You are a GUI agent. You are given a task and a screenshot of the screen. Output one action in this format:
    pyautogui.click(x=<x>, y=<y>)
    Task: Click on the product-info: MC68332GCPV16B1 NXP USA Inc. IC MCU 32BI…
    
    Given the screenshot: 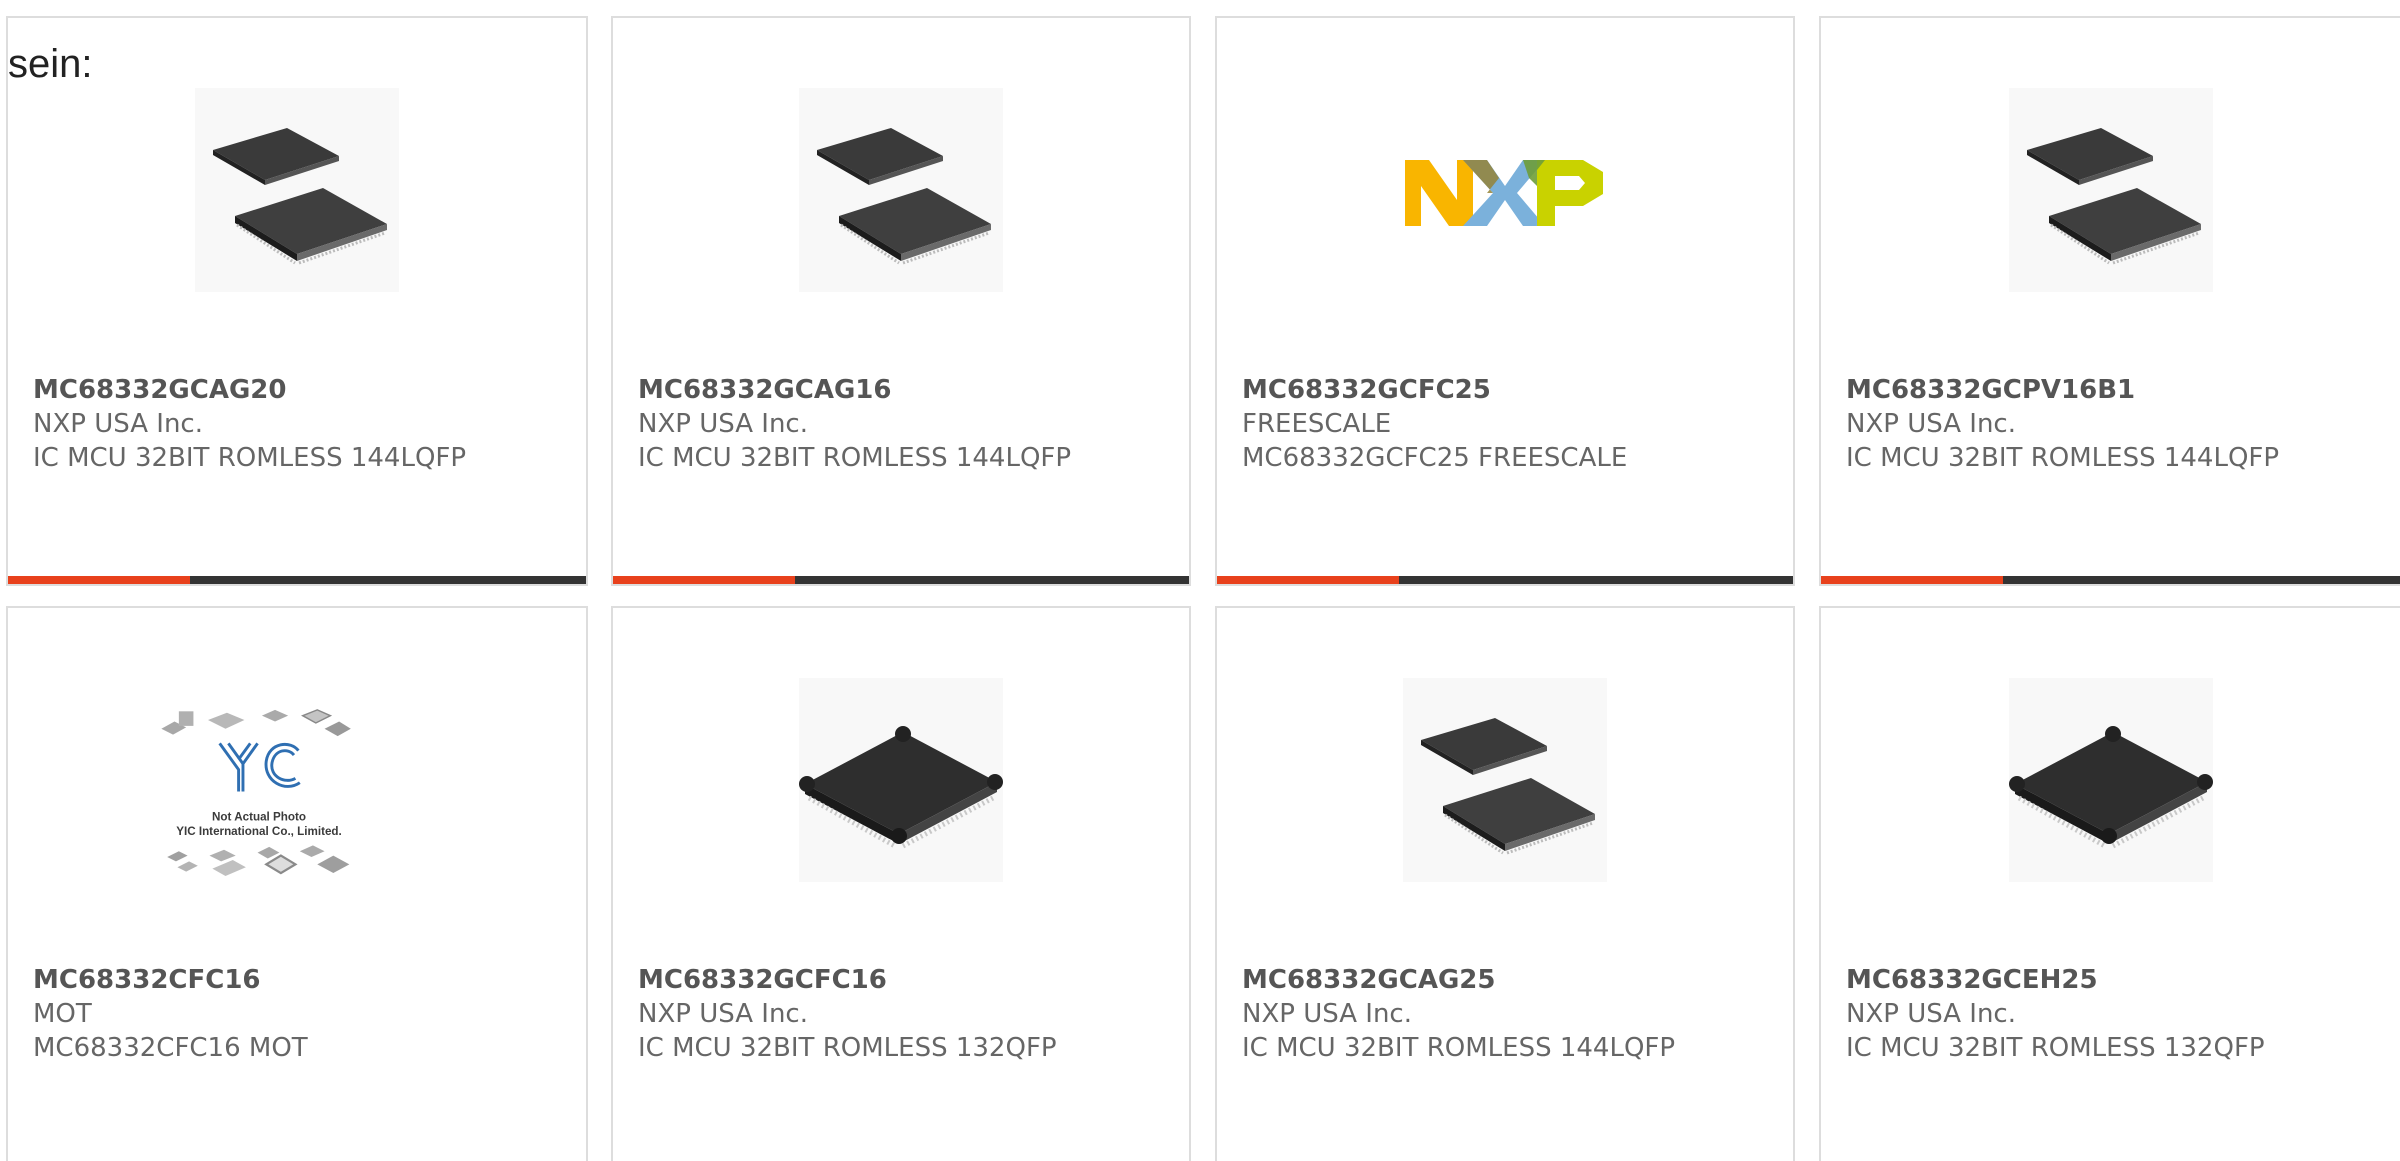 What is the action you would take?
    pyautogui.click(x=2123, y=424)
    